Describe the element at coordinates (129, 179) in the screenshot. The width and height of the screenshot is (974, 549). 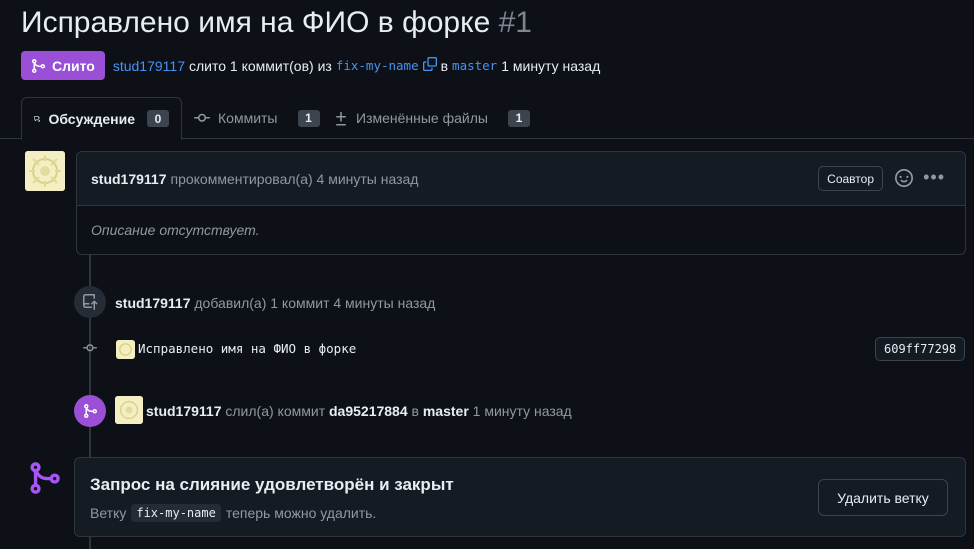
I see `comment-author: stud179117` at that location.